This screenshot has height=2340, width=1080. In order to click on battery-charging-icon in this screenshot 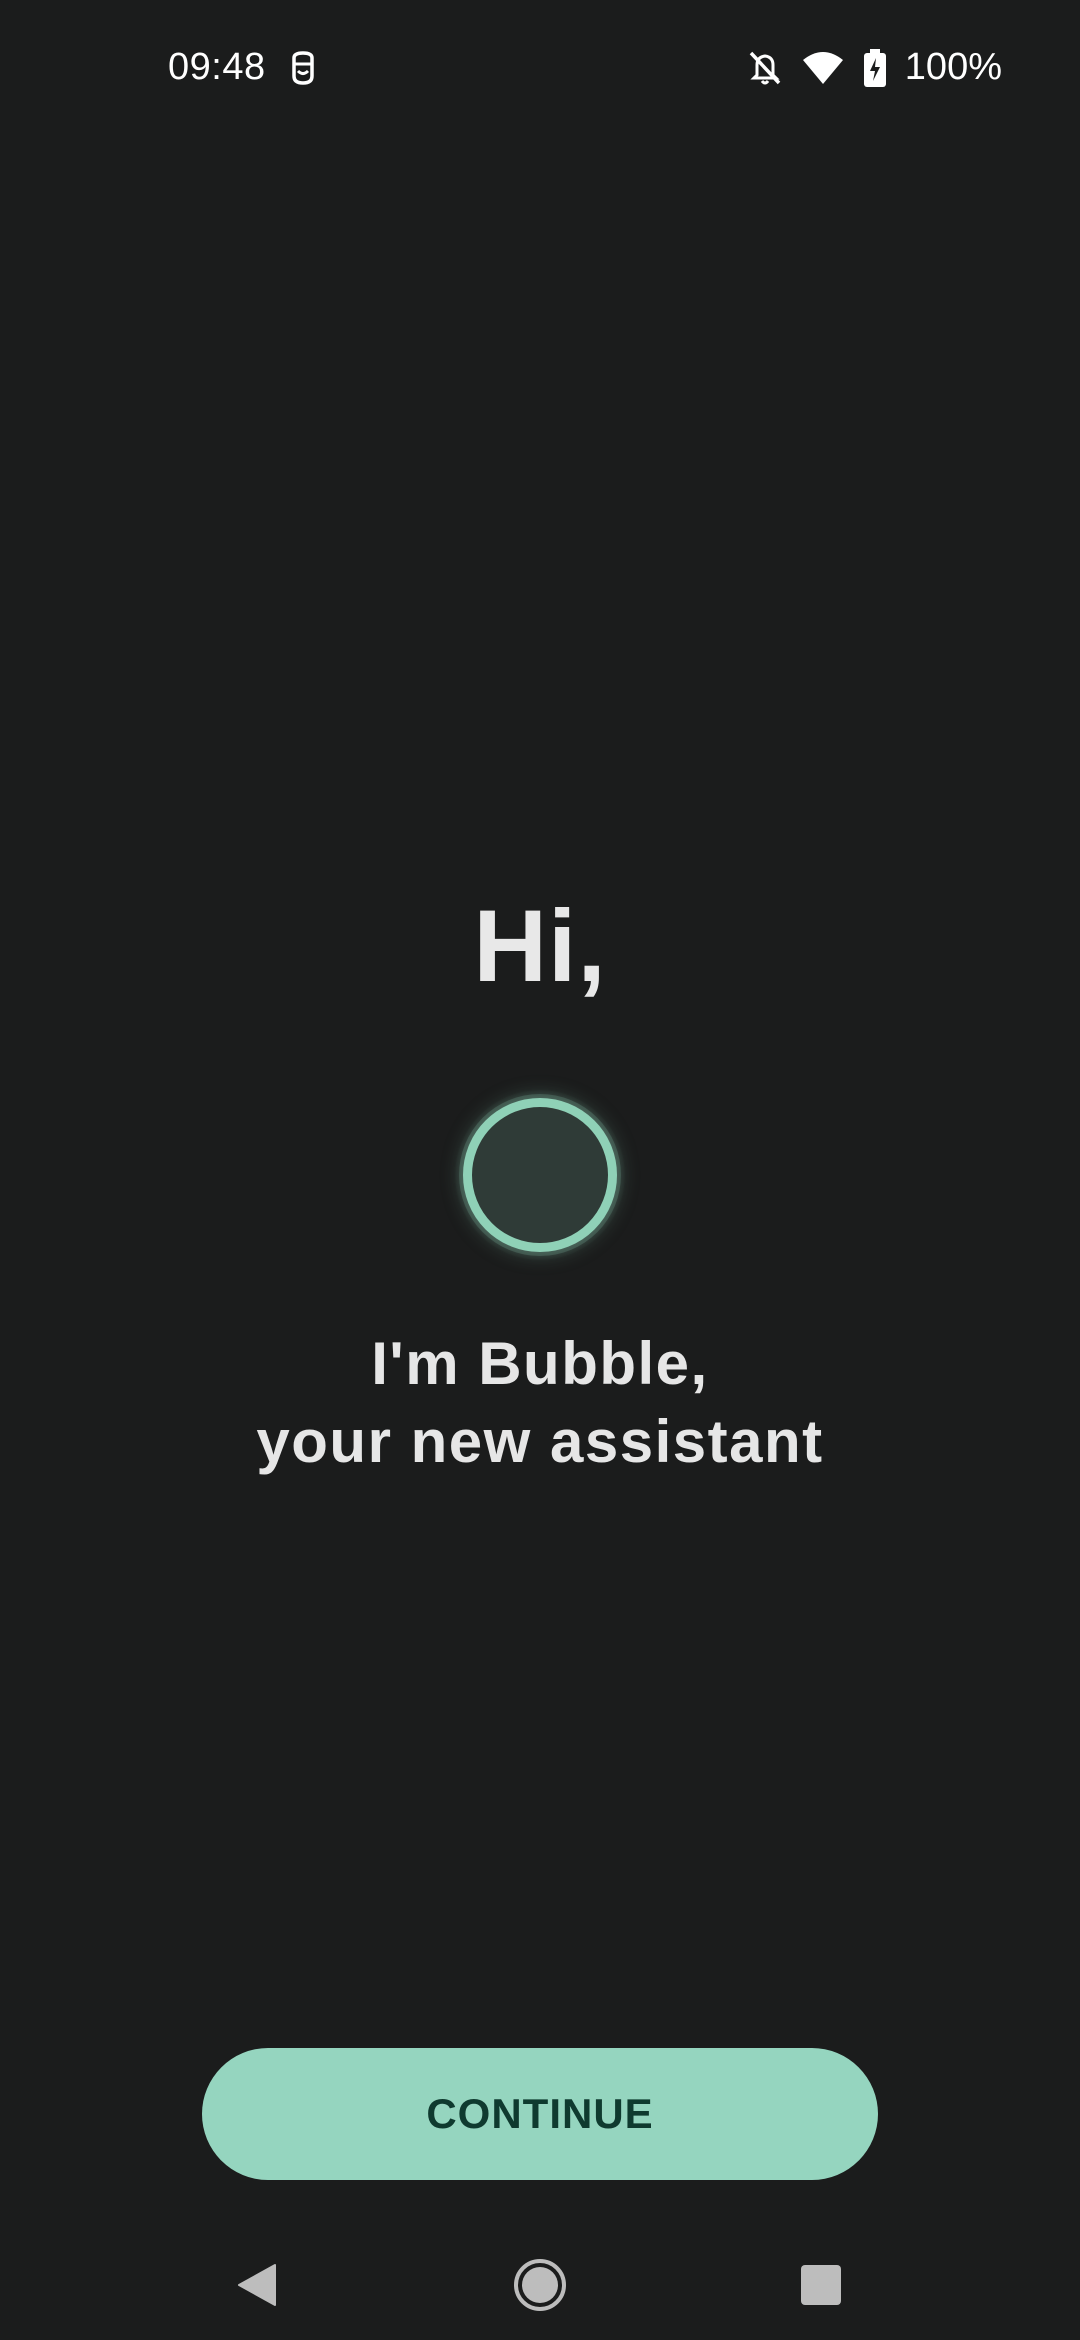, I will do `click(875, 68)`.